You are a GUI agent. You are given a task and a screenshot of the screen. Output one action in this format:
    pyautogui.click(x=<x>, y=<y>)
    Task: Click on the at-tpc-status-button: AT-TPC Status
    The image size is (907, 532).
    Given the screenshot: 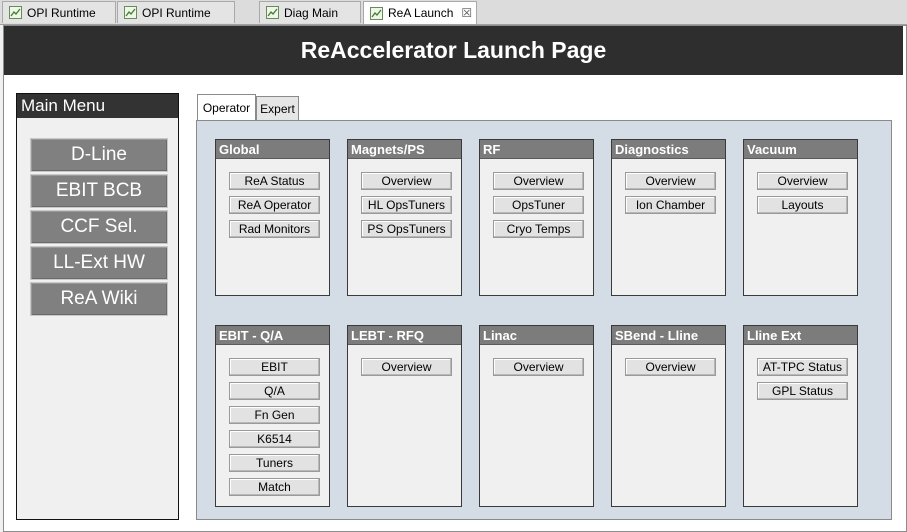 What is the action you would take?
    pyautogui.click(x=802, y=367)
    